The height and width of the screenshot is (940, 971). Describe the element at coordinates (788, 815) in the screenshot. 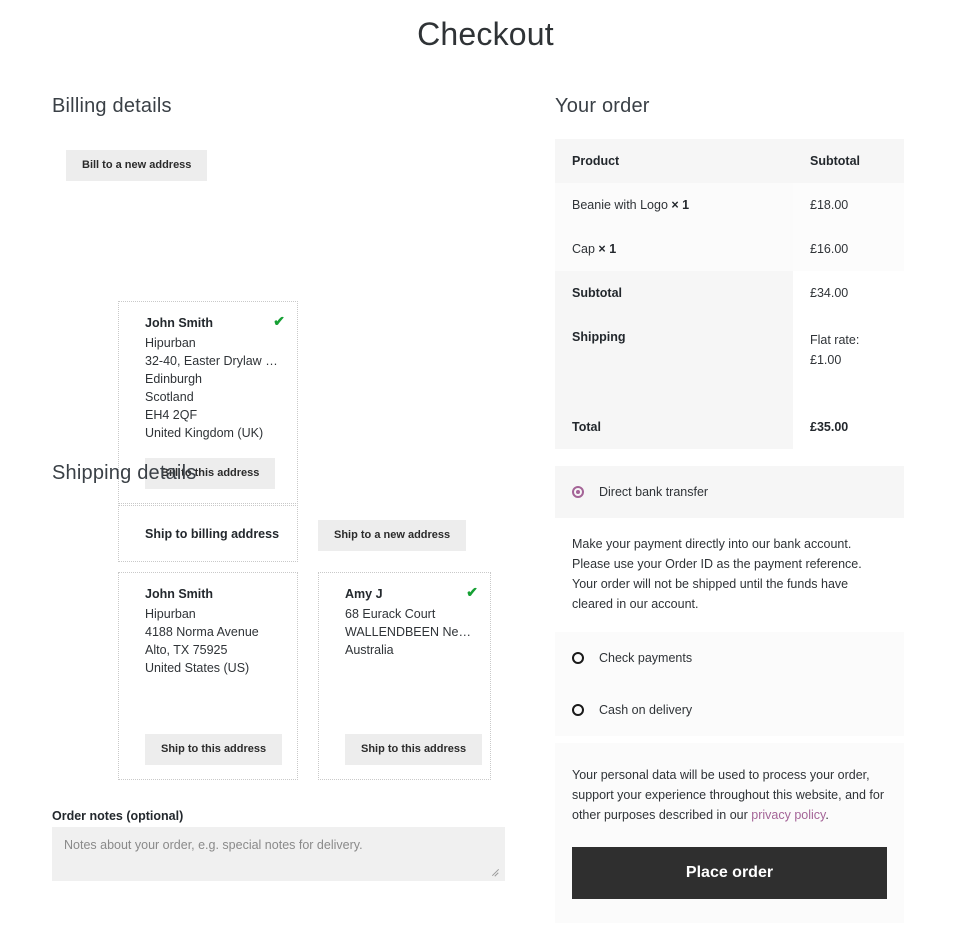

I see `privacy-policy-link: privacy policy` at that location.